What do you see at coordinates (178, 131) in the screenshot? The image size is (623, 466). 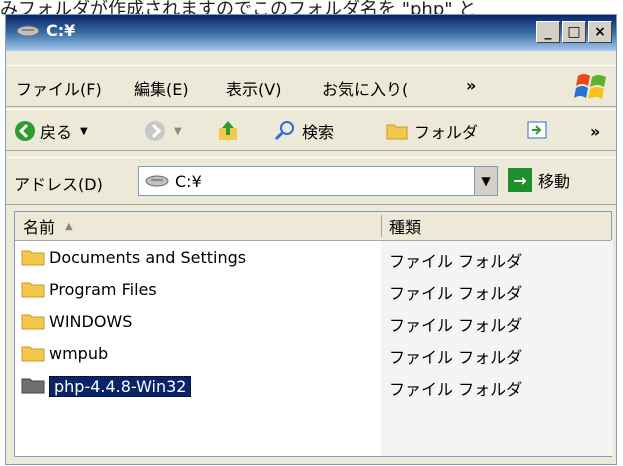 I see `forward-dropdown-icon: ▼` at bounding box center [178, 131].